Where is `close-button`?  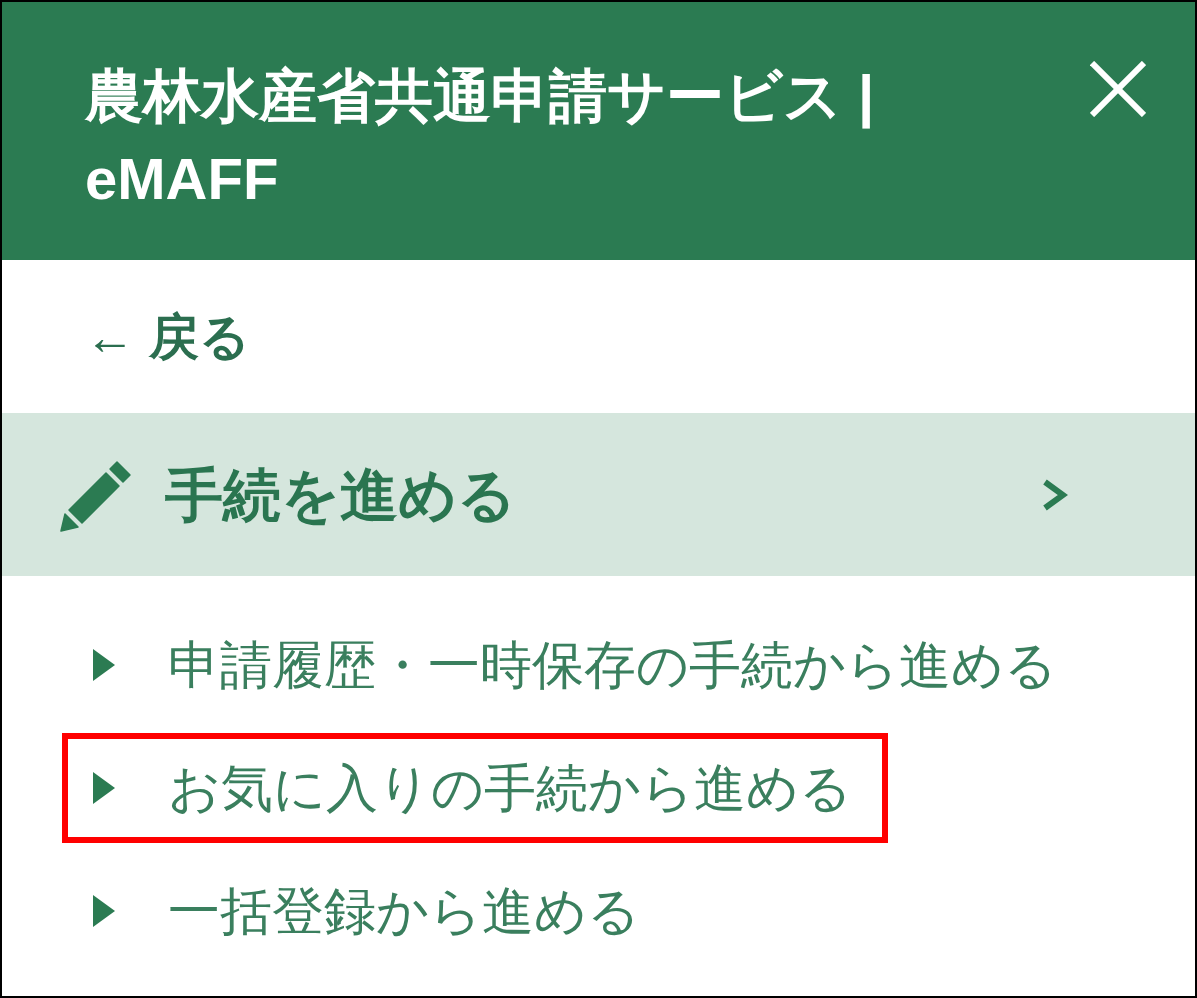
close-button is located at coordinates (1118, 89).